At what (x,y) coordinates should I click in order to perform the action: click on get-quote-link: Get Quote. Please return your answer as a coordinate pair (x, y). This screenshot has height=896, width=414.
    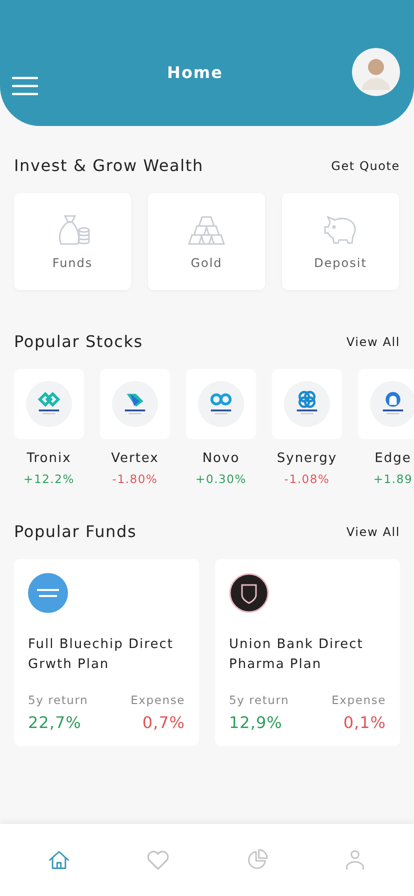
    Looking at the image, I should click on (365, 165).